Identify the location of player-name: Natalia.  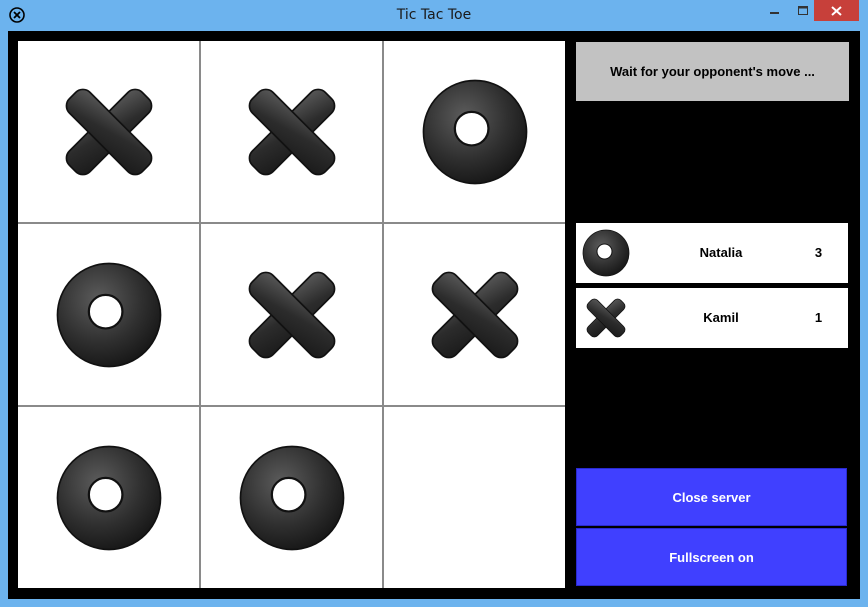
(721, 252).